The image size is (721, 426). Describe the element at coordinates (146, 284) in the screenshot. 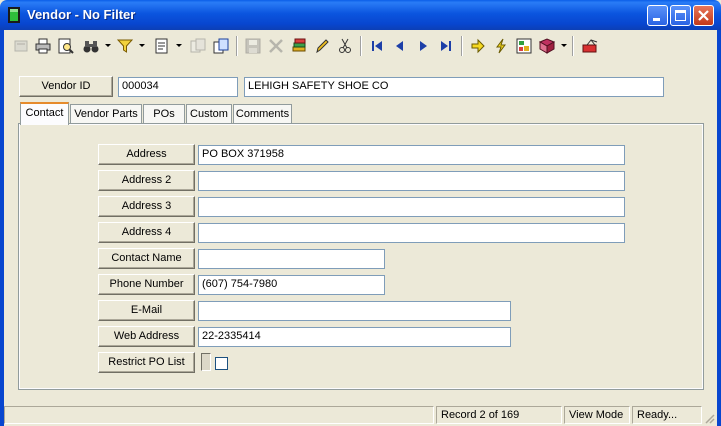

I see `phone-number-button: Phone Number` at that location.